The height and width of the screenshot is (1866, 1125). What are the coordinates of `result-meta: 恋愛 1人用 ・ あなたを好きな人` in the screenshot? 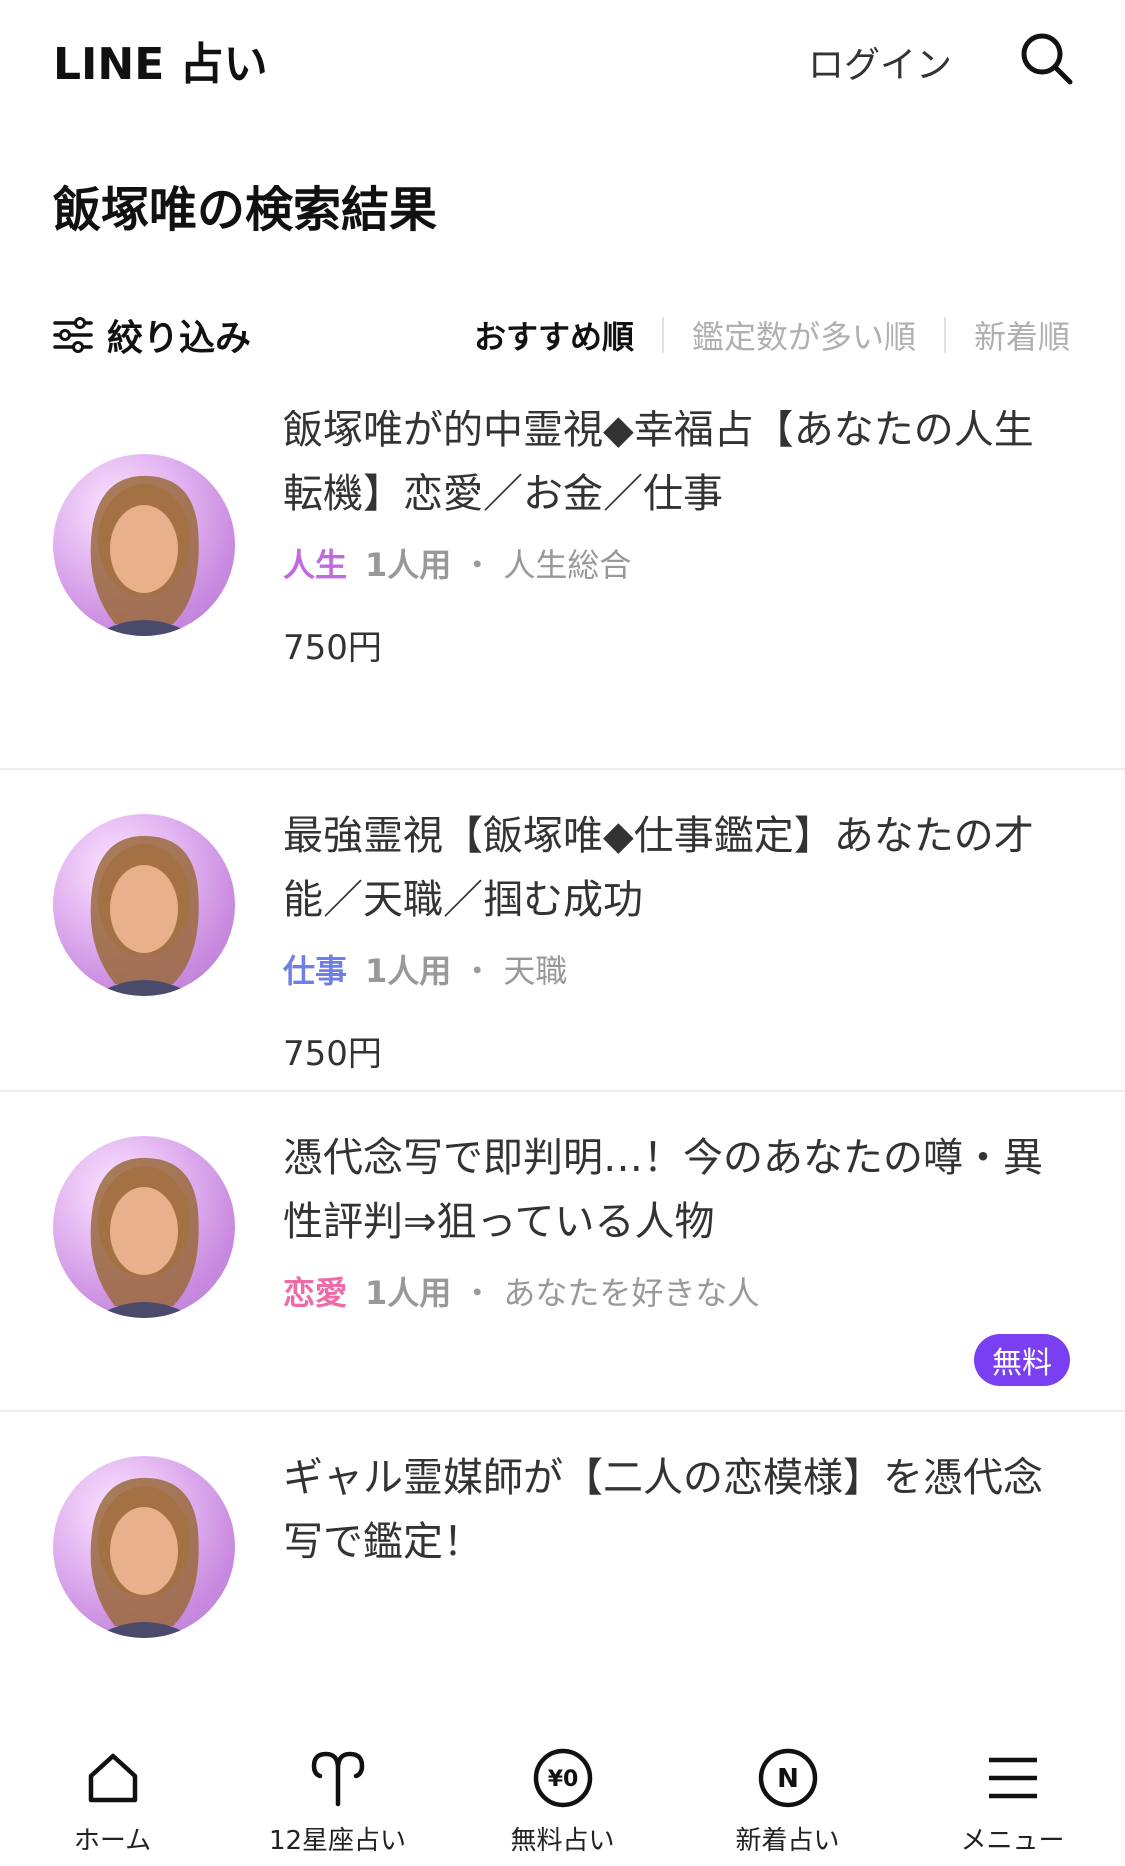 It's located at (676, 1291).